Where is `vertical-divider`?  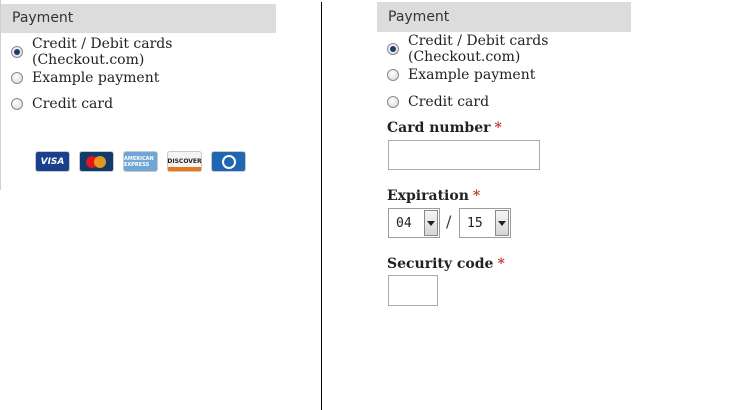
vertical-divider is located at coordinates (321, 206).